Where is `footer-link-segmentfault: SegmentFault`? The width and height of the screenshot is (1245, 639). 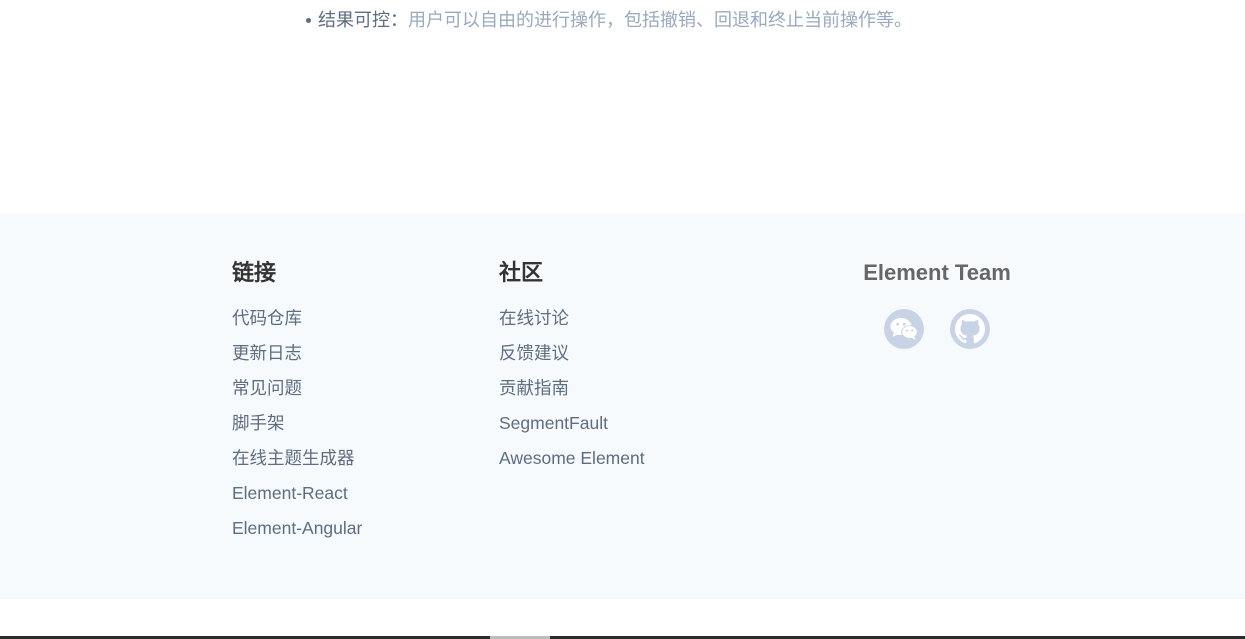
footer-link-segmentfault: SegmentFault is located at coordinates (572, 423).